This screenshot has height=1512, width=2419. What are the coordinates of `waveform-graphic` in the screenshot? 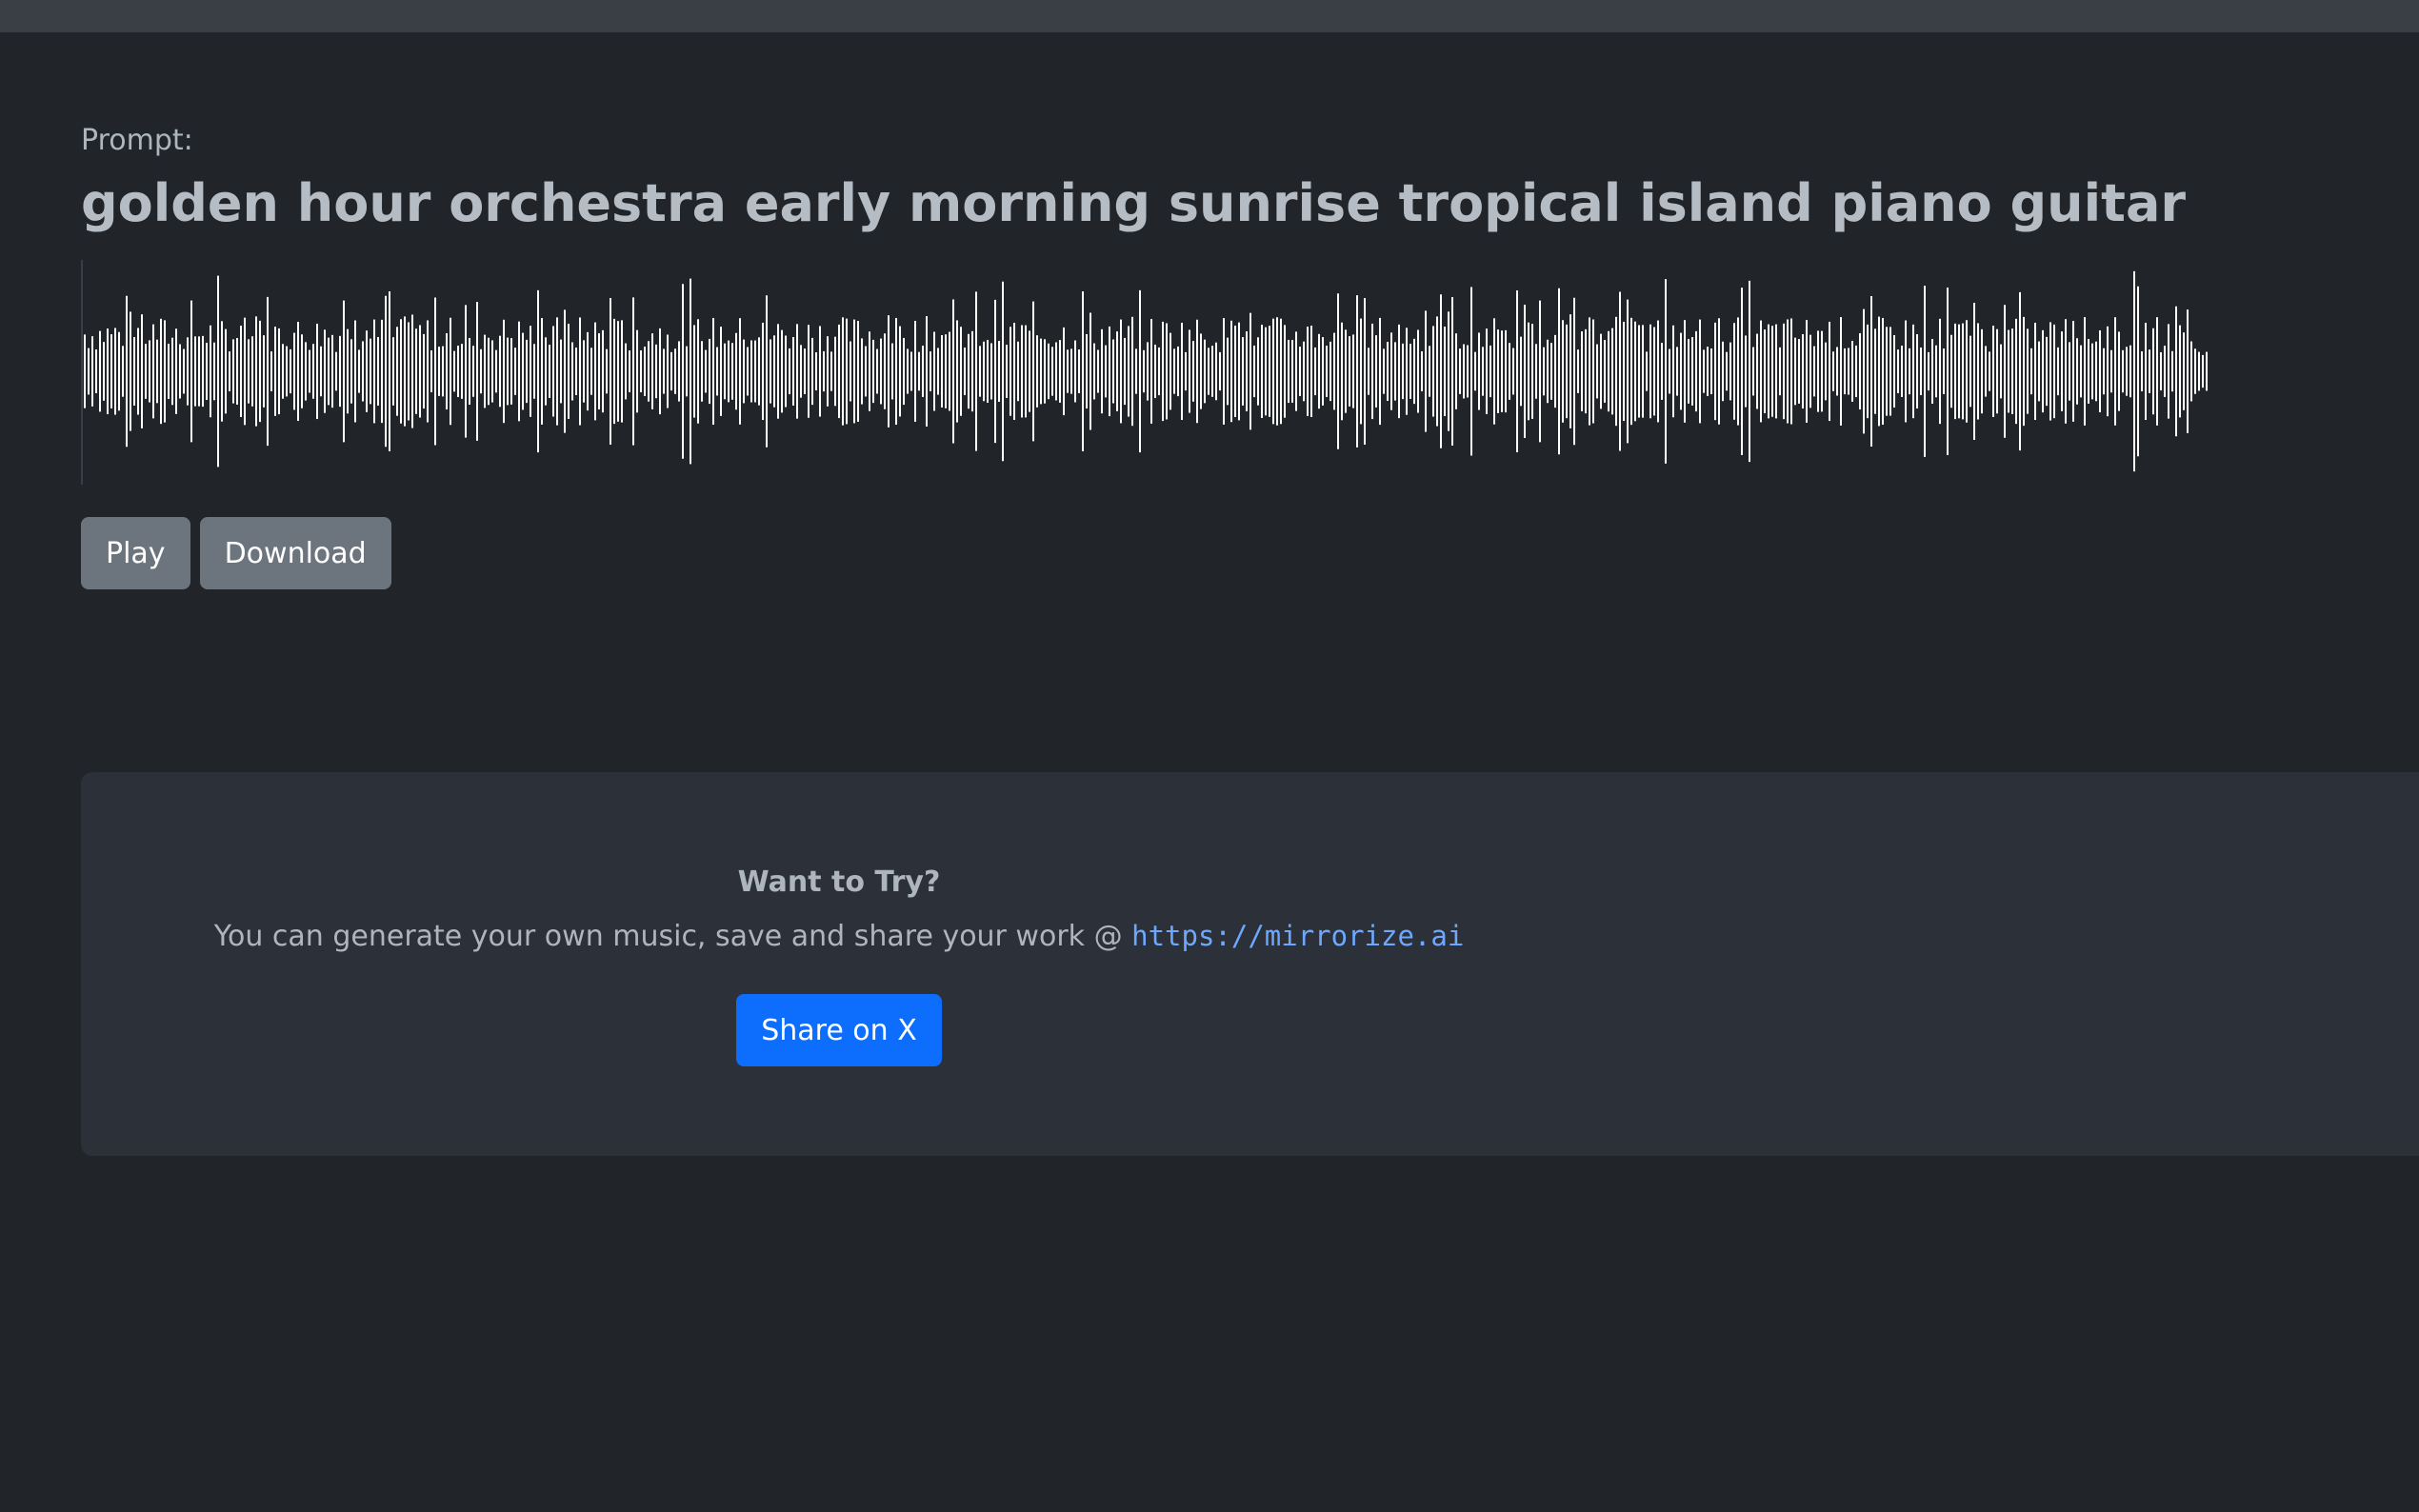 It's located at (1147, 372).